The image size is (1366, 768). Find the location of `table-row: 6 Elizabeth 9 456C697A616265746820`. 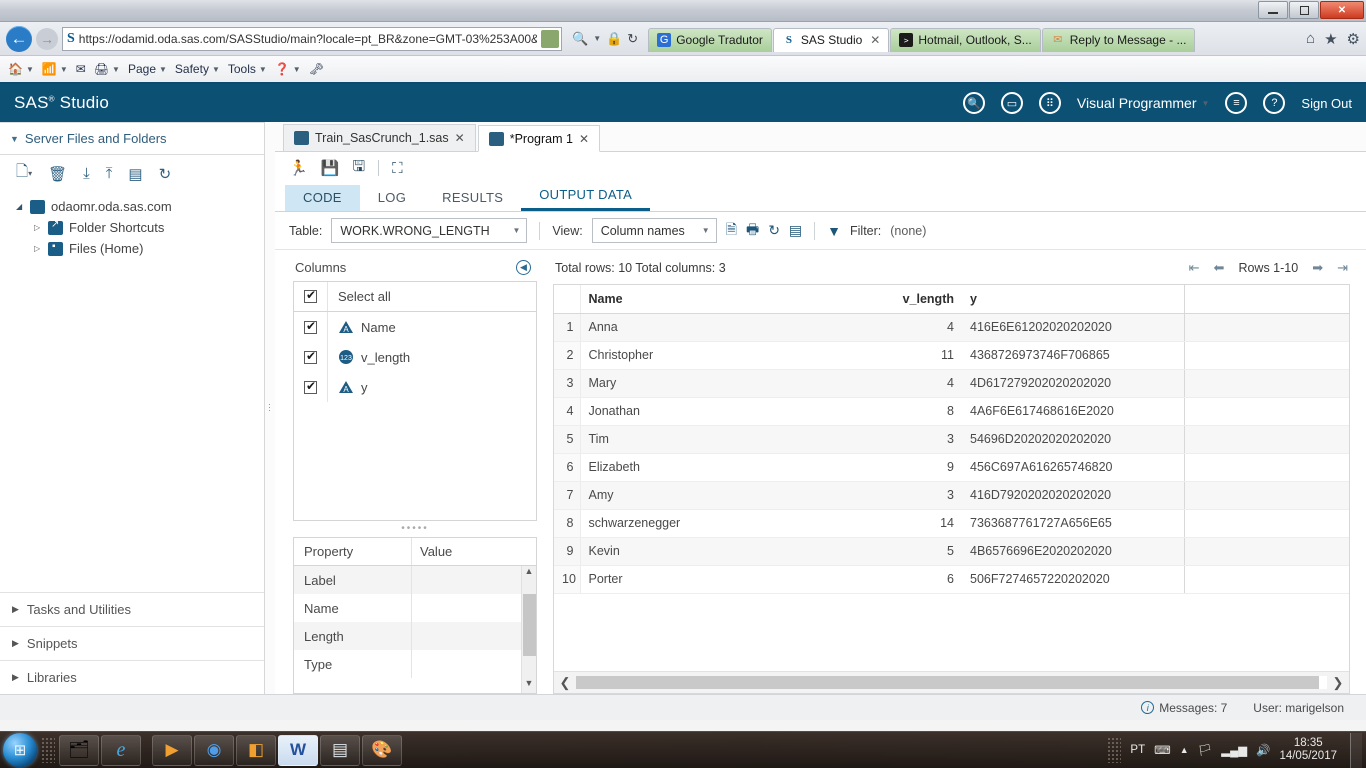

table-row: 6 Elizabeth 9 456C697A616265746820 is located at coordinates (951, 467).